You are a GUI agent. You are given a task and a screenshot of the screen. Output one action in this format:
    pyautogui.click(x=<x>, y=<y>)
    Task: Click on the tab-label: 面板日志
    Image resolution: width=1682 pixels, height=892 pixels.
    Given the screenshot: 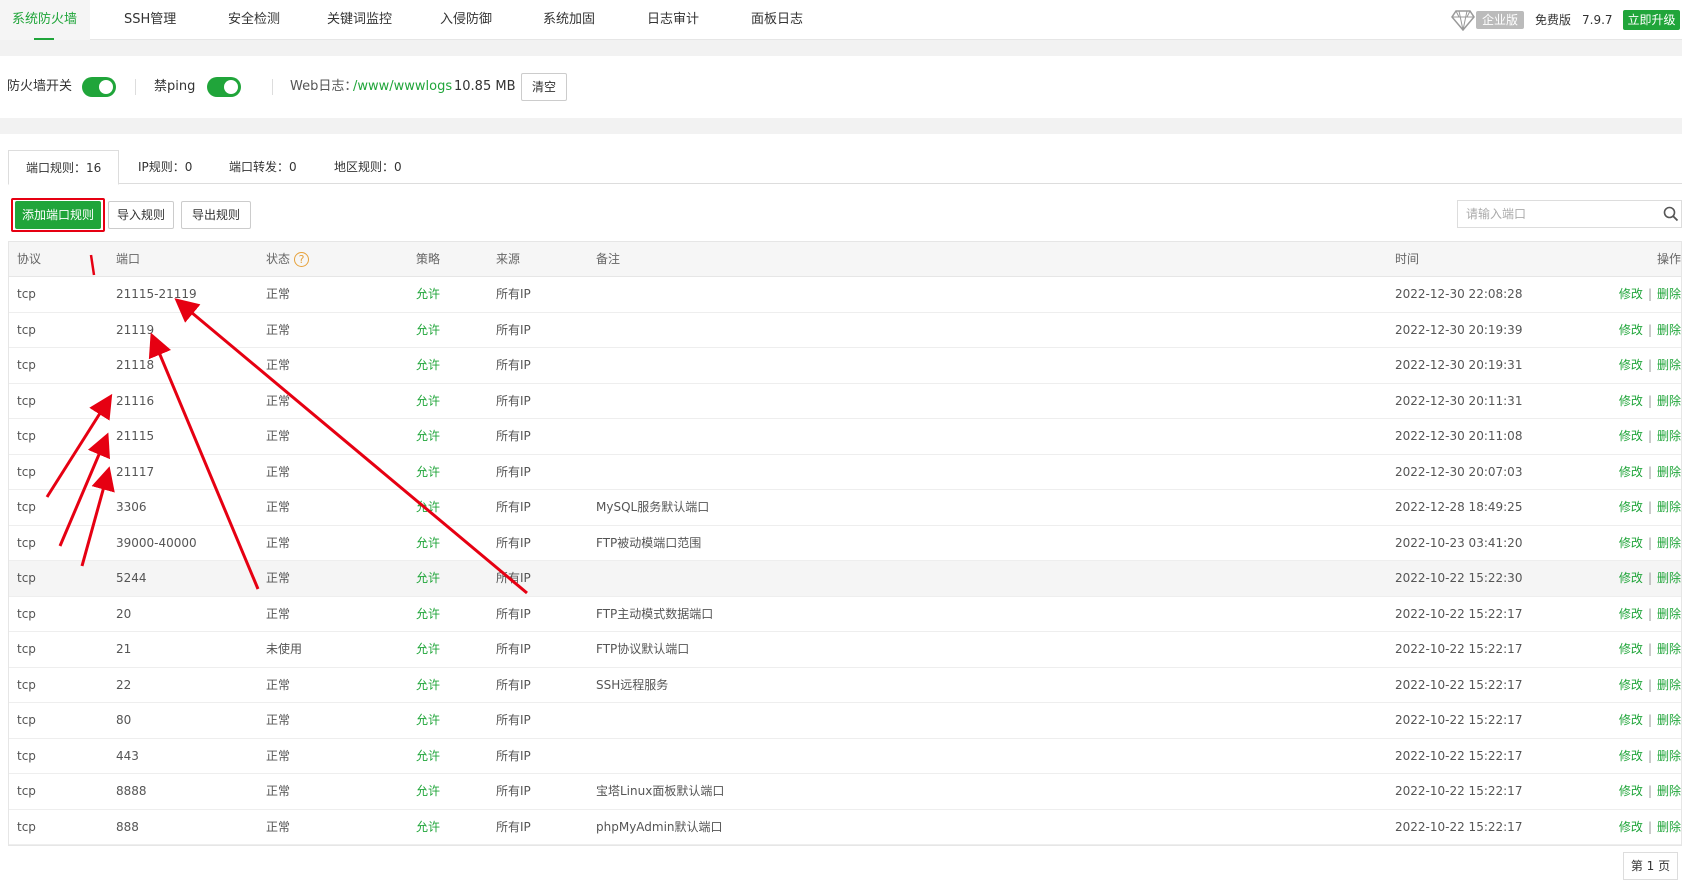 What is the action you would take?
    pyautogui.click(x=777, y=19)
    